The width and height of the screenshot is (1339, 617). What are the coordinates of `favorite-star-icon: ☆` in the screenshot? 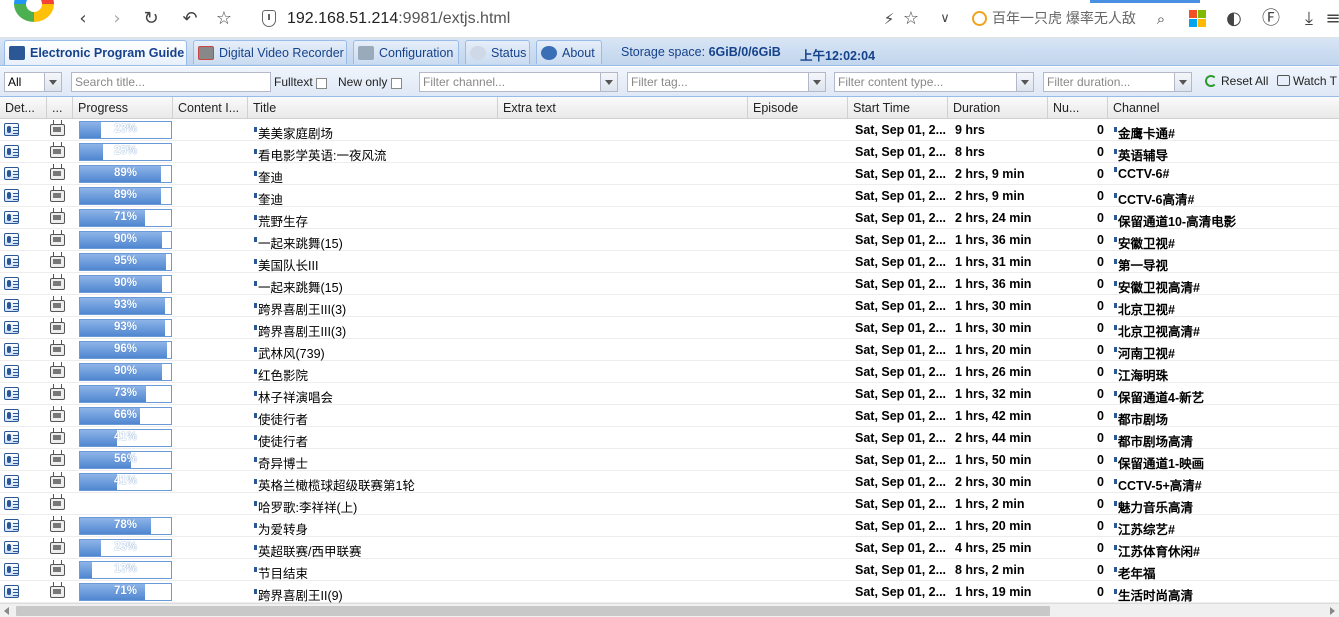 It's located at (911, 19).